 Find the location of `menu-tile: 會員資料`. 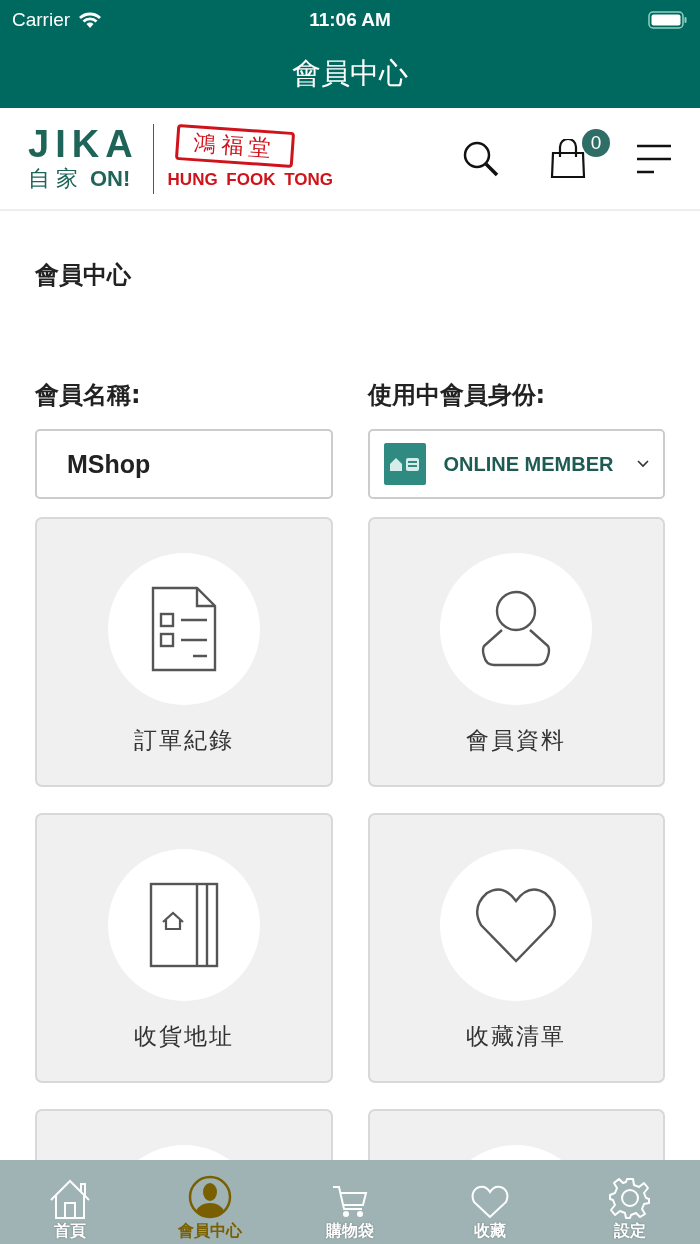

menu-tile: 會員資料 is located at coordinates (516, 652).